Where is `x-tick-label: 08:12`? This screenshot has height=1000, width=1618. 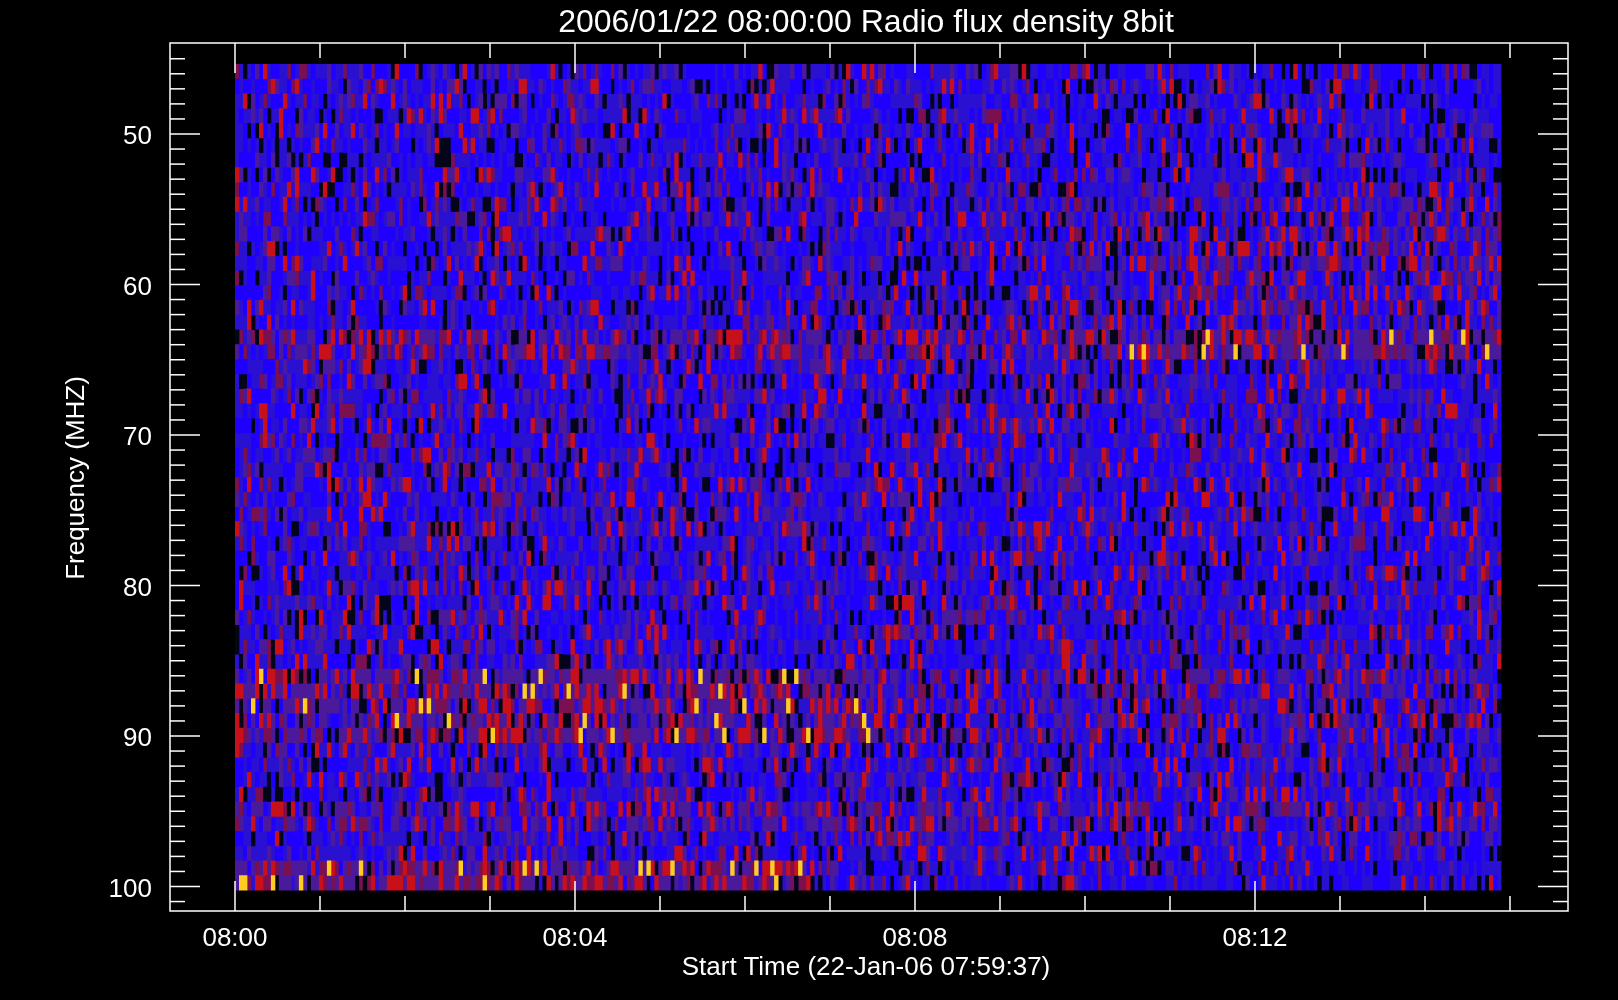 x-tick-label: 08:12 is located at coordinates (1255, 937).